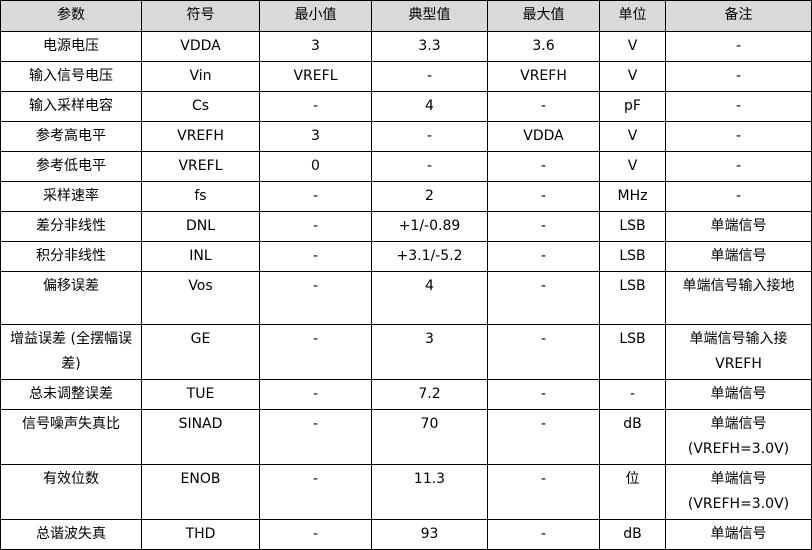 Image resolution: width=812 pixels, height=550 pixels. Describe the element at coordinates (200, 46) in the screenshot. I see `cell-symbol: VDDA` at that location.